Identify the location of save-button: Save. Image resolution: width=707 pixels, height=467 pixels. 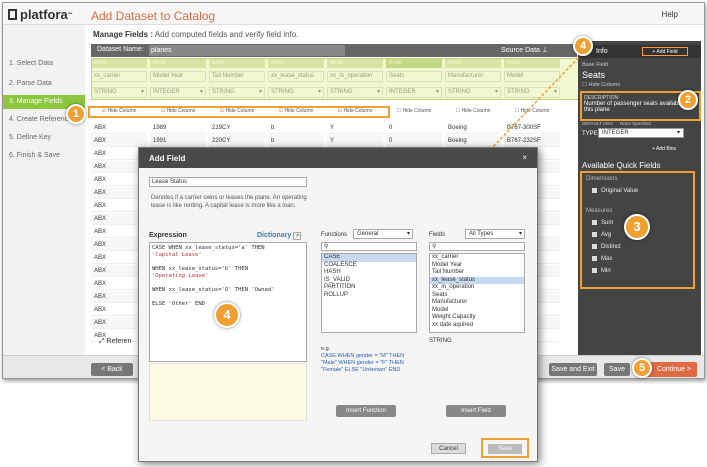
(617, 369).